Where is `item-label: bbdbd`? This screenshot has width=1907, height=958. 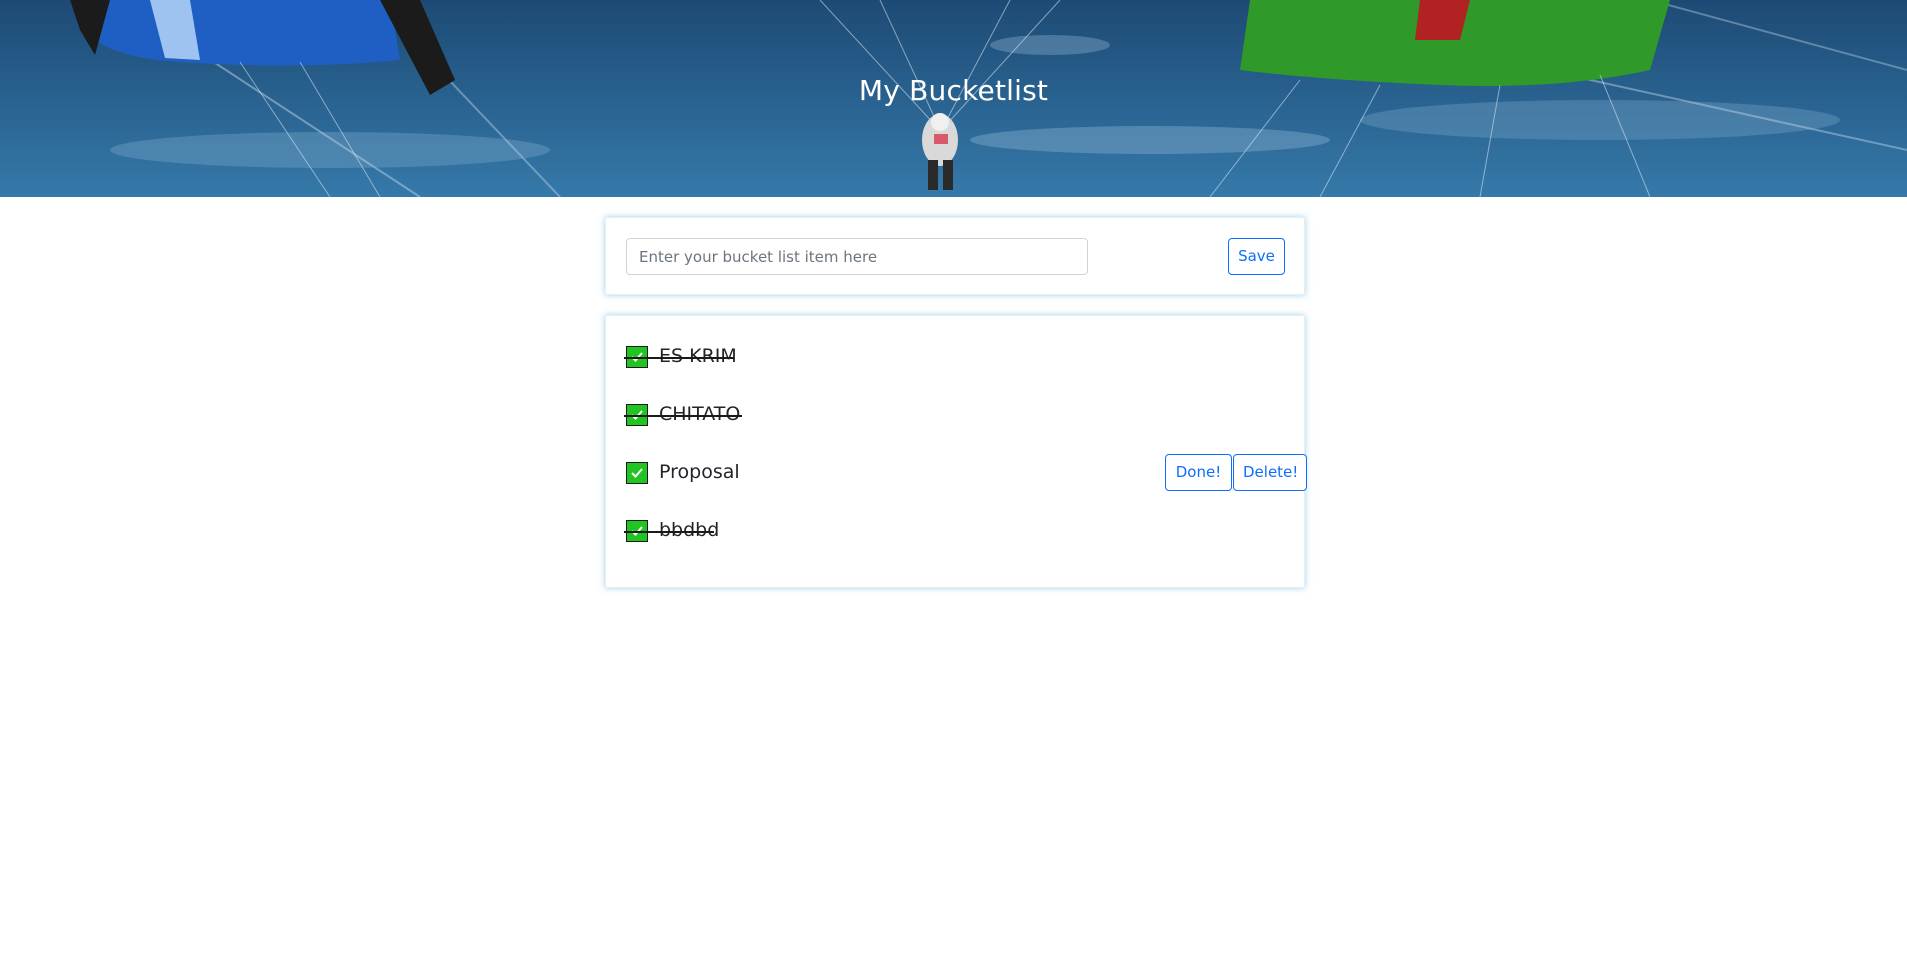
item-label: bbdbd is located at coordinates (689, 530).